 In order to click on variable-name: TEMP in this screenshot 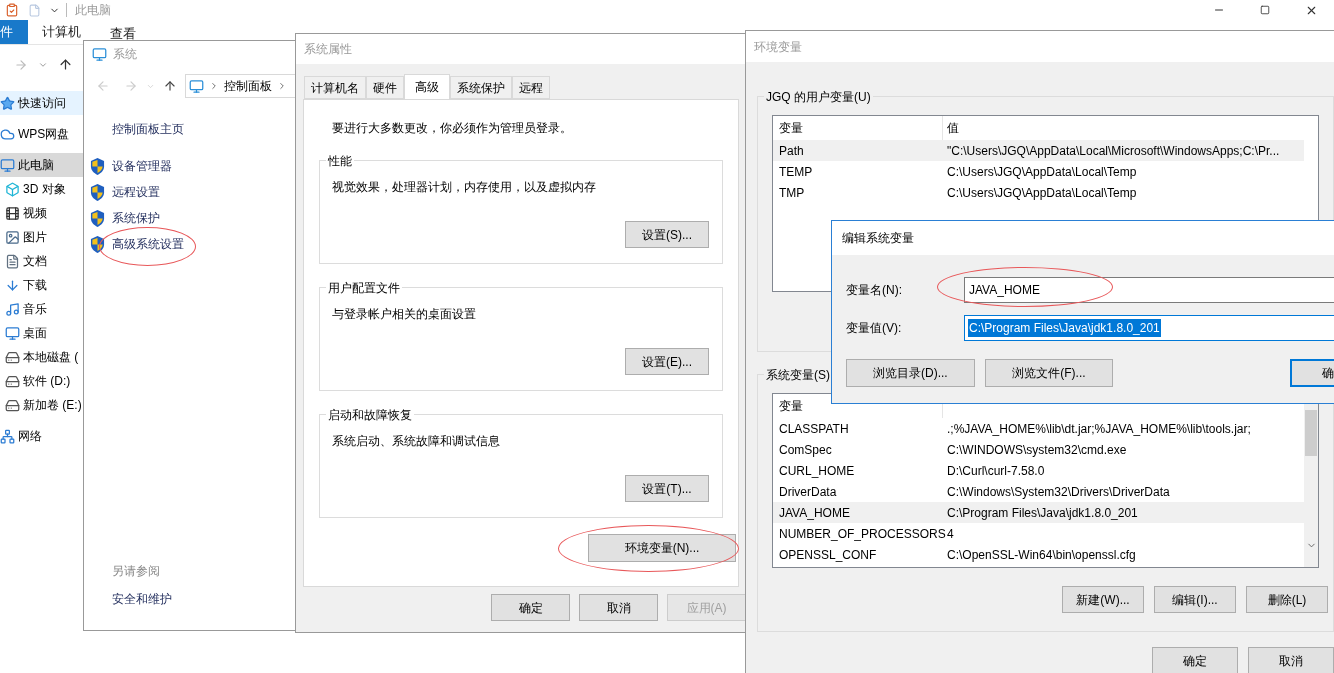, I will do `click(796, 172)`.